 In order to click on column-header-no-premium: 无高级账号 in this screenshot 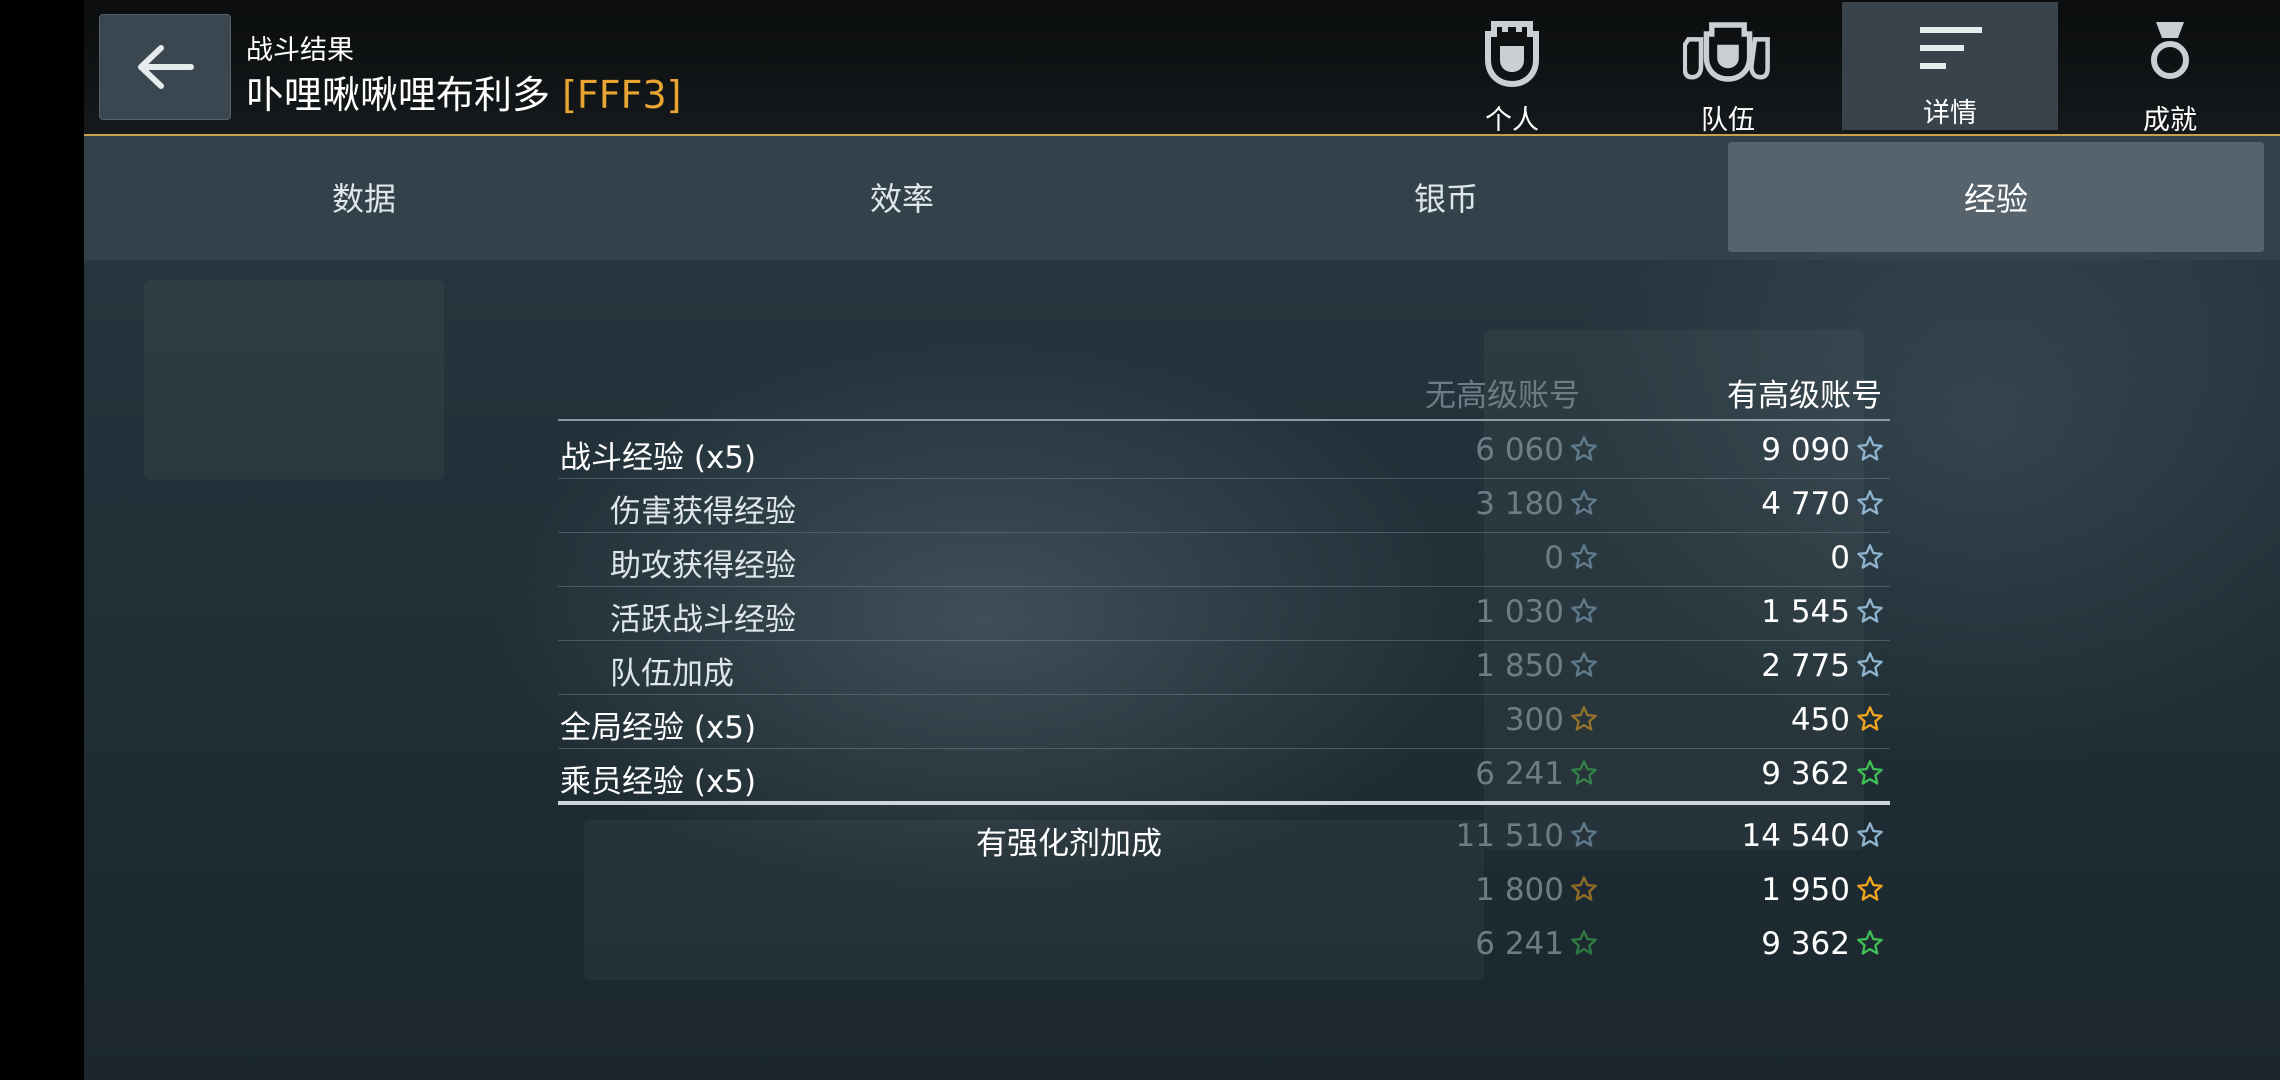, I will do `click(1502, 396)`.